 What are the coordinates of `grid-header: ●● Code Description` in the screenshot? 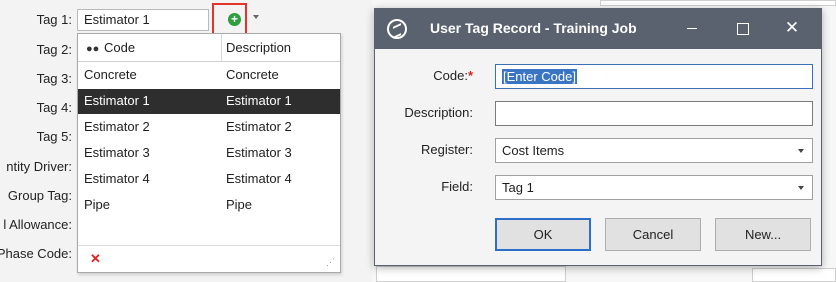 It's located at (209, 48).